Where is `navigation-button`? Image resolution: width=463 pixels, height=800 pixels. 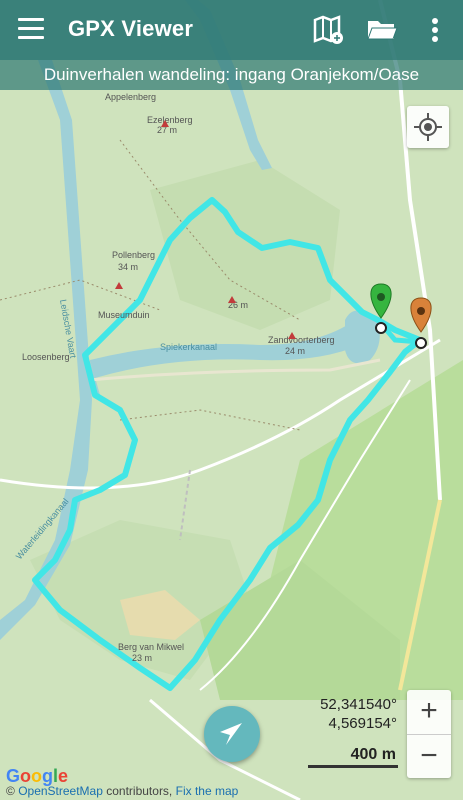 navigation-button is located at coordinates (232, 734).